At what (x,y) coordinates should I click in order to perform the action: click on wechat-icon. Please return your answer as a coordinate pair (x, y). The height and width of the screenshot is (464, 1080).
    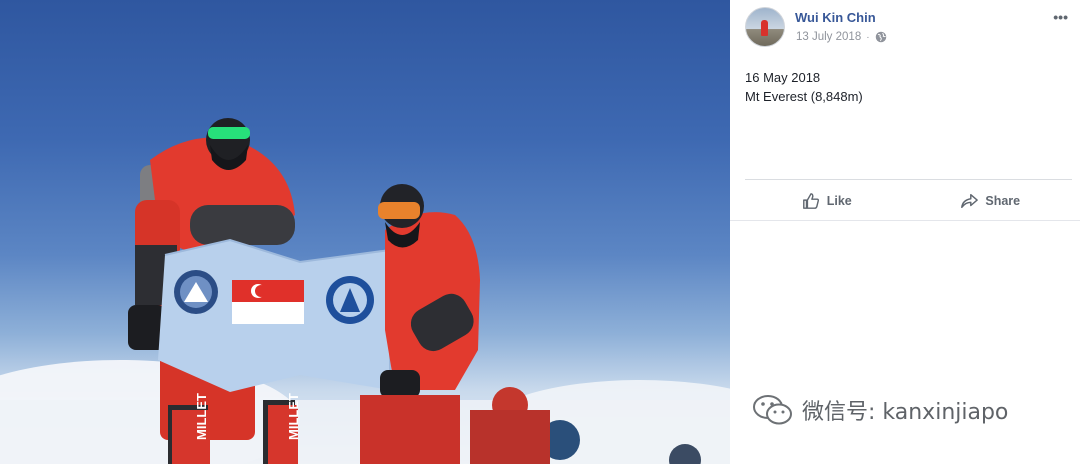
    Looking at the image, I should click on (772, 410).